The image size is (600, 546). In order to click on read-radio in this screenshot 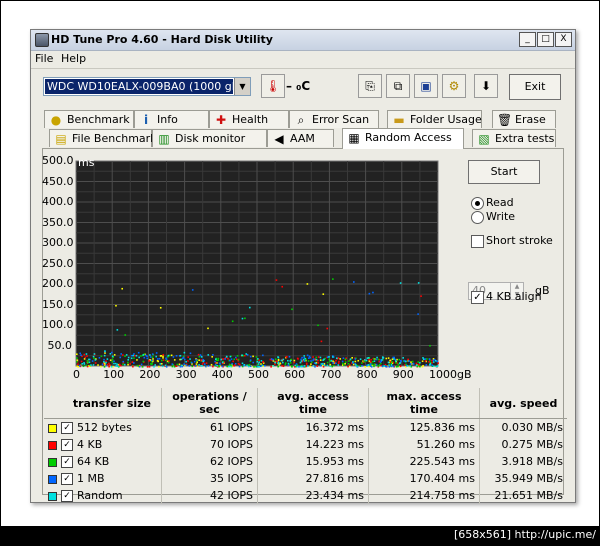, I will do `click(477, 203)`.